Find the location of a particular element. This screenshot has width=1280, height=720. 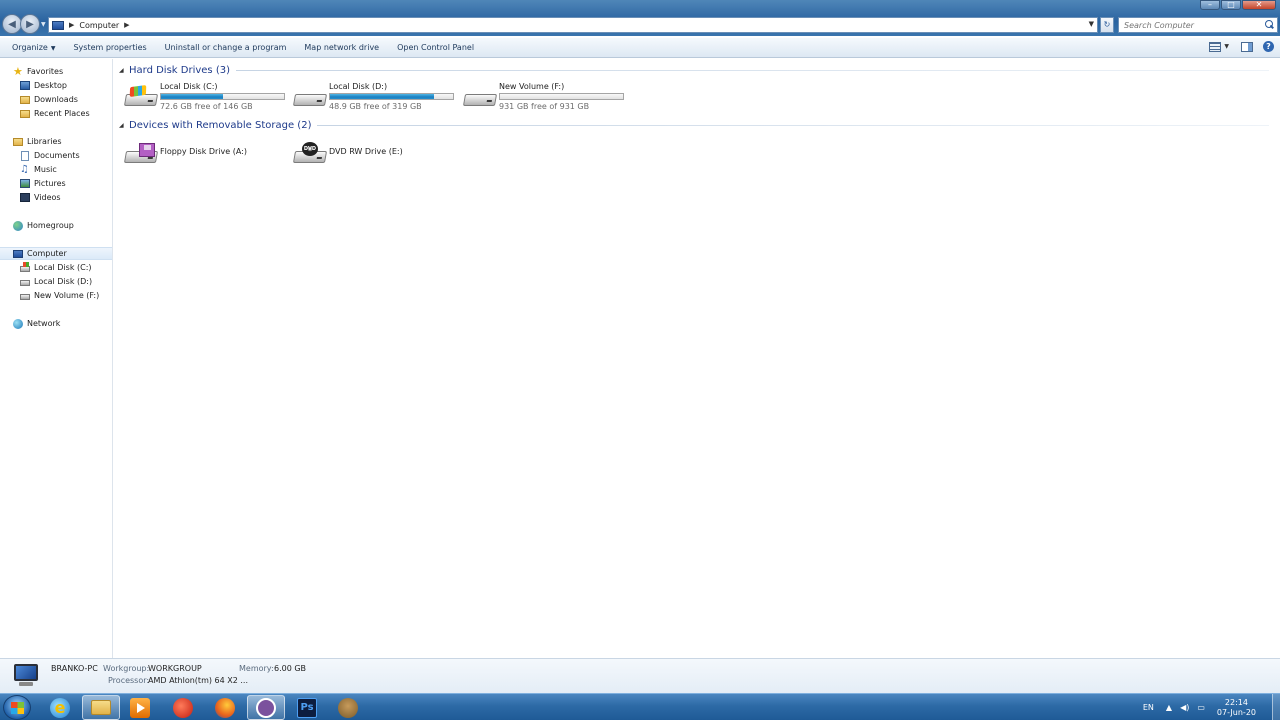

view-controls: ▼ ? is located at coordinates (1241, 46).